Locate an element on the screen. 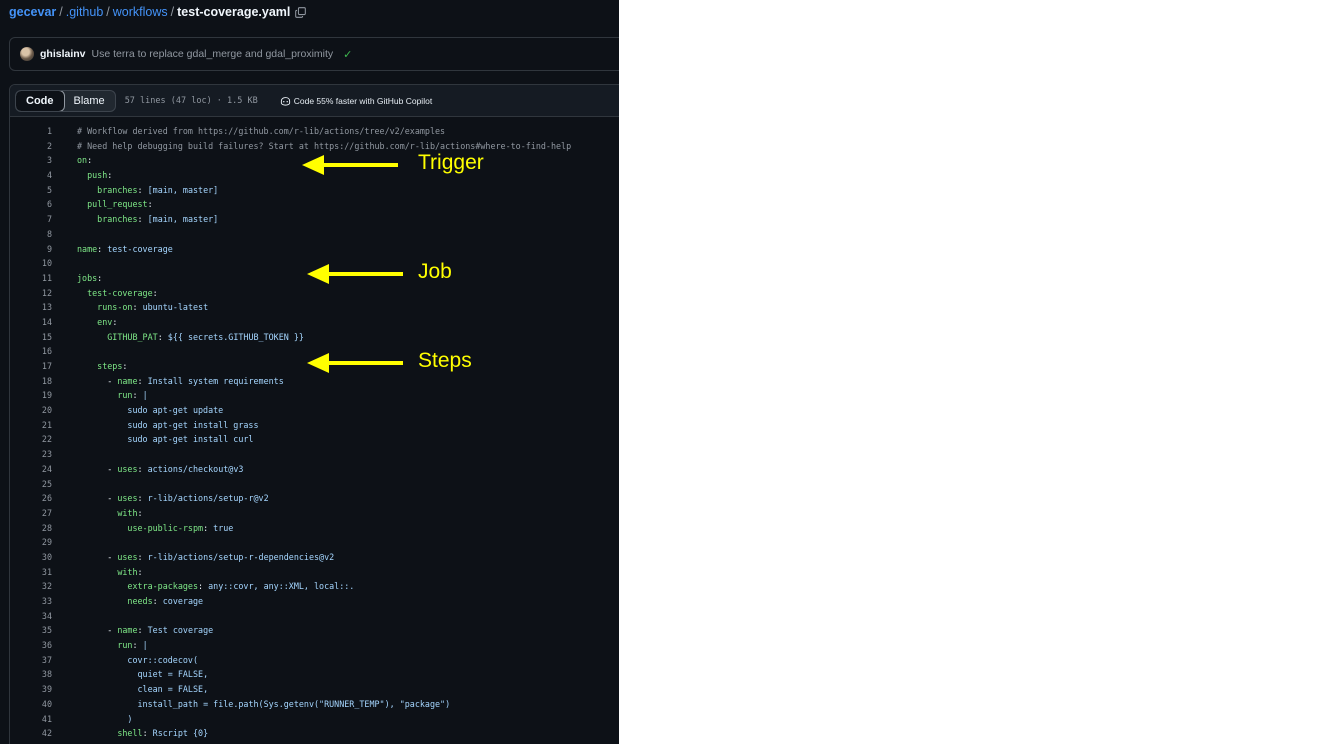  code-key: needs is located at coordinates (140, 601).